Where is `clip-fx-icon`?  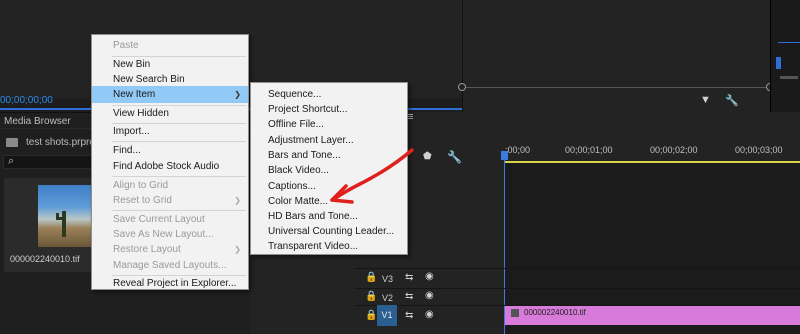
clip-fx-icon is located at coordinates (515, 313).